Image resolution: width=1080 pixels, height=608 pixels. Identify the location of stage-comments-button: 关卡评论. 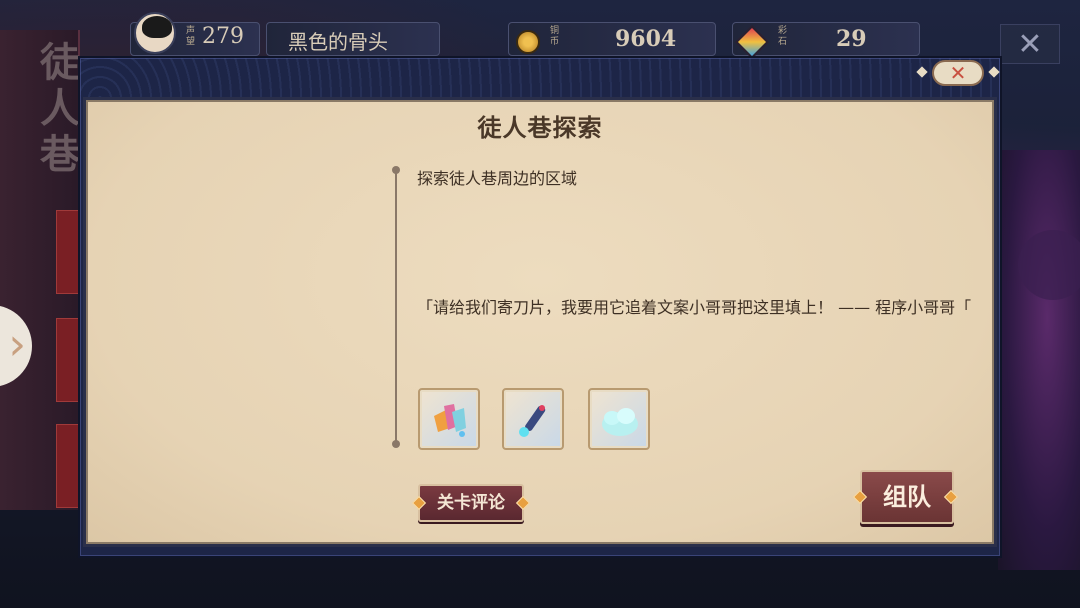
(471, 503).